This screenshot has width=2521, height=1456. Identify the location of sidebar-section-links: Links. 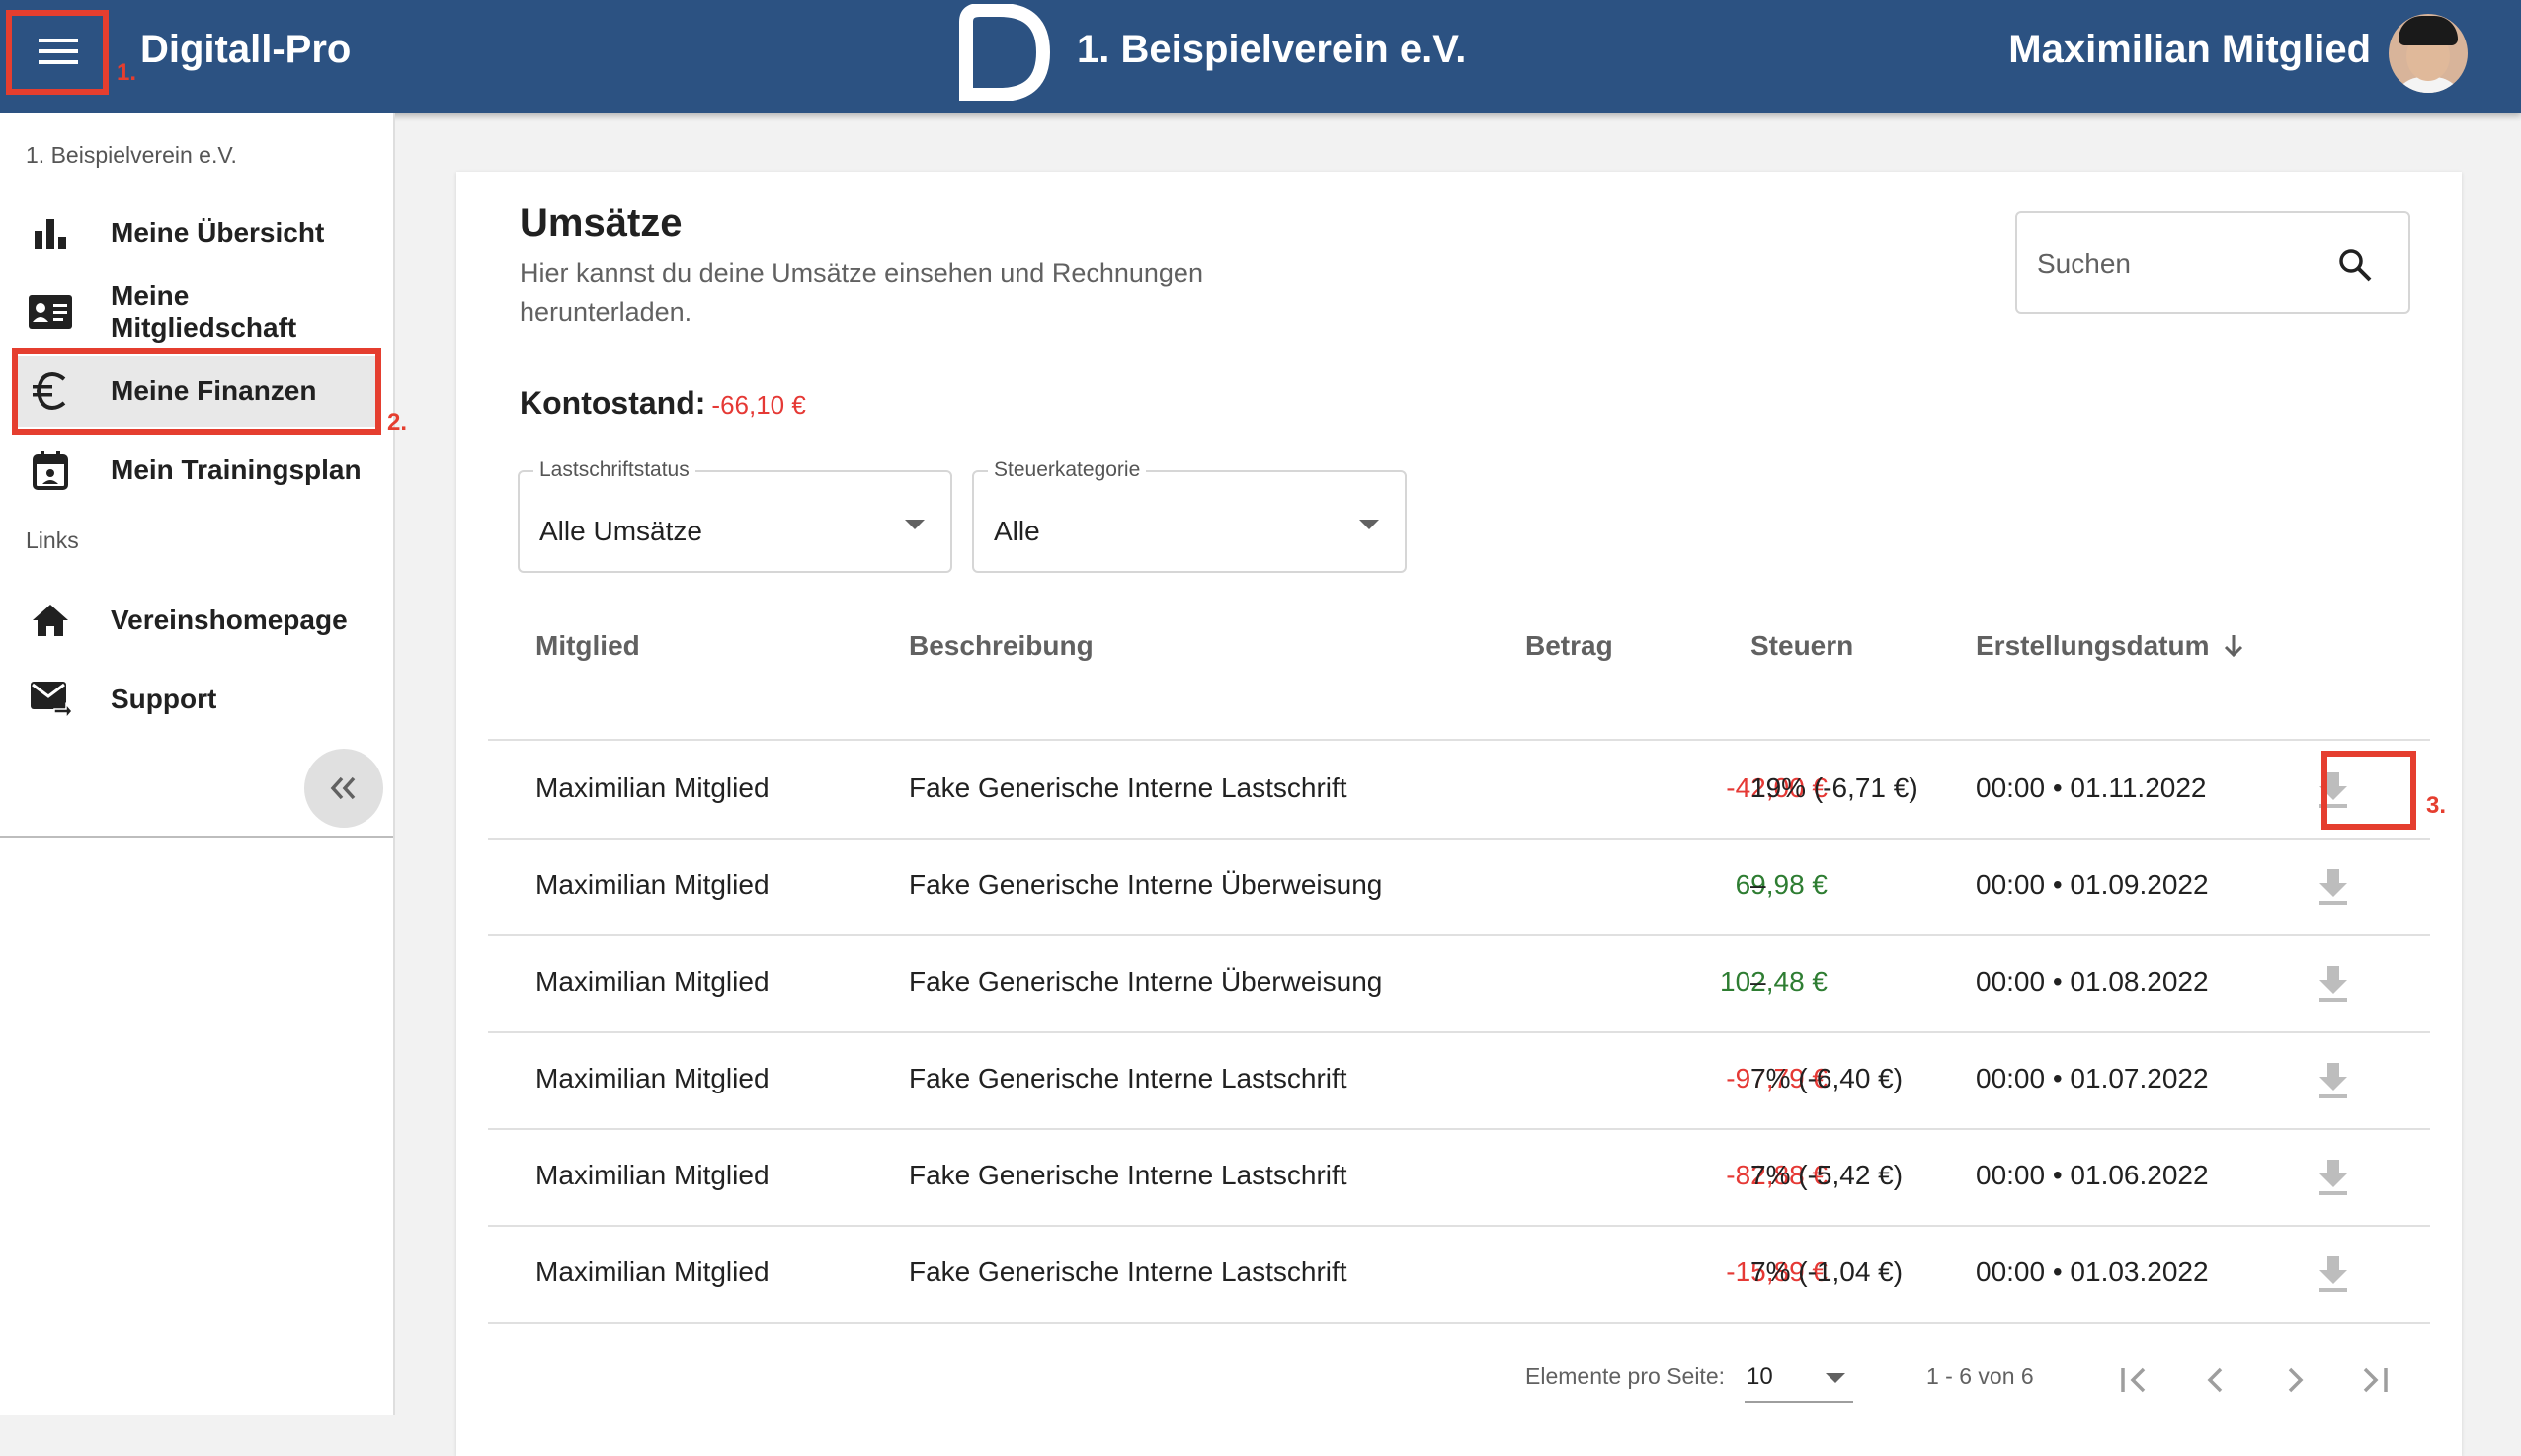
(52, 540).